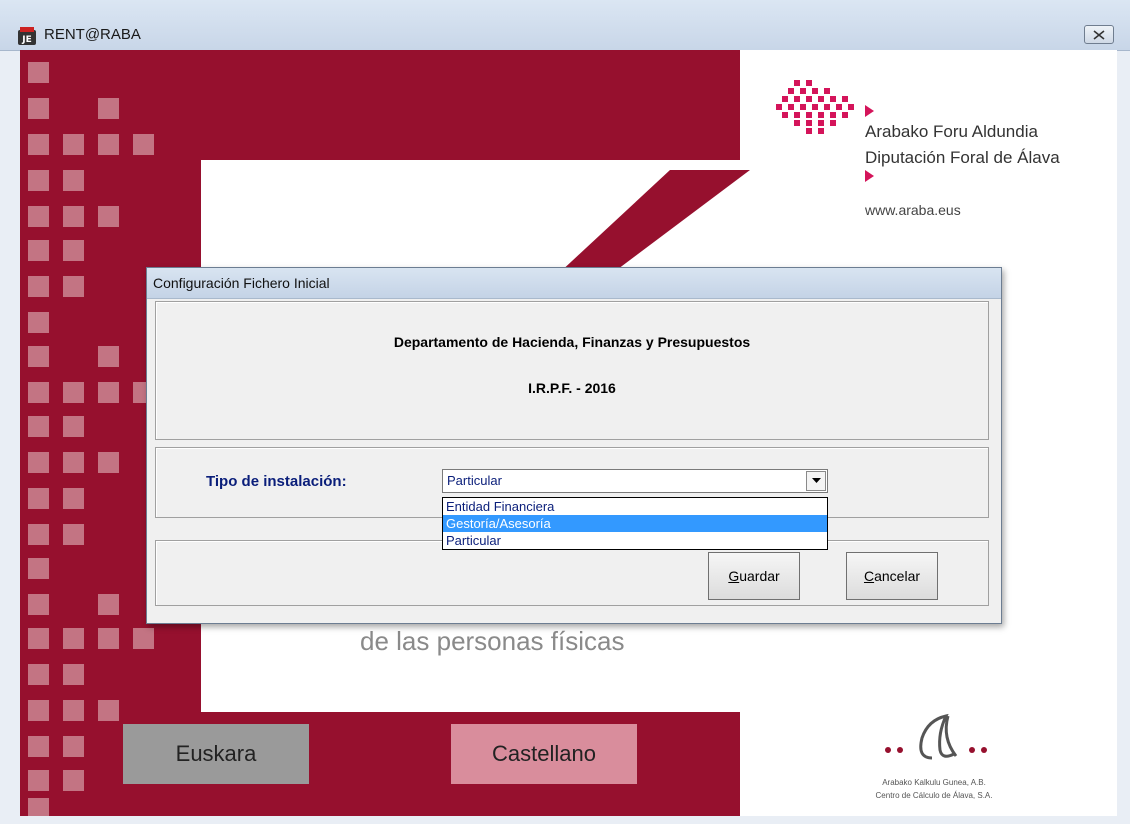 The image size is (1130, 824). Describe the element at coordinates (92, 34) in the screenshot. I see `window-title: RENT@RABA` at that location.